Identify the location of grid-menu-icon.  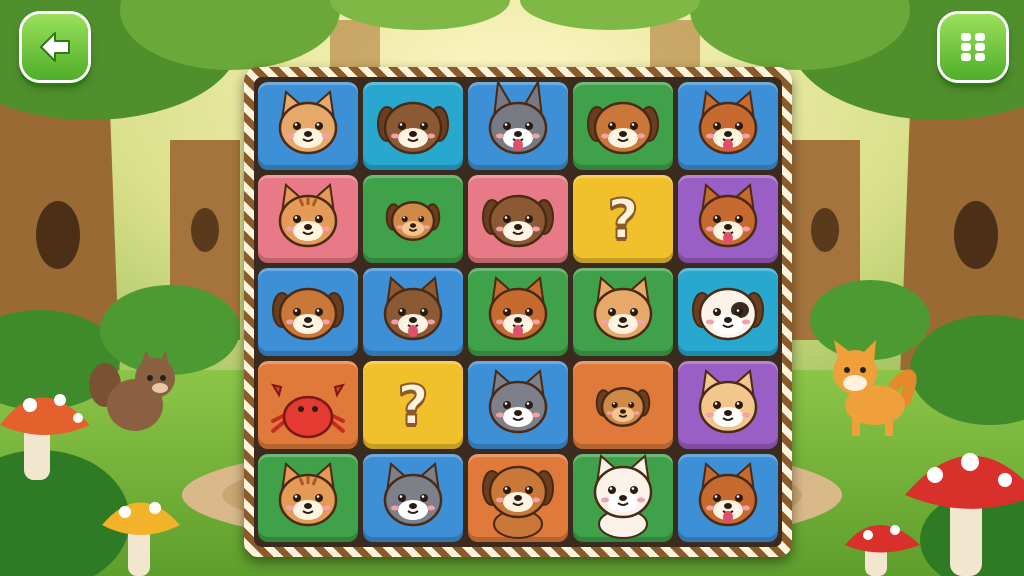
(973, 47).